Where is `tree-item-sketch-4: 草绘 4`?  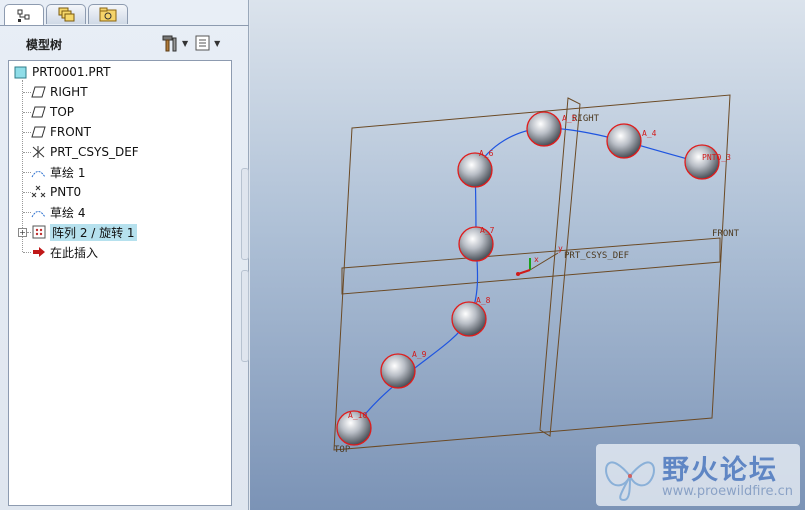
tree-item-sketch-4: 草绘 4 is located at coordinates (58, 212).